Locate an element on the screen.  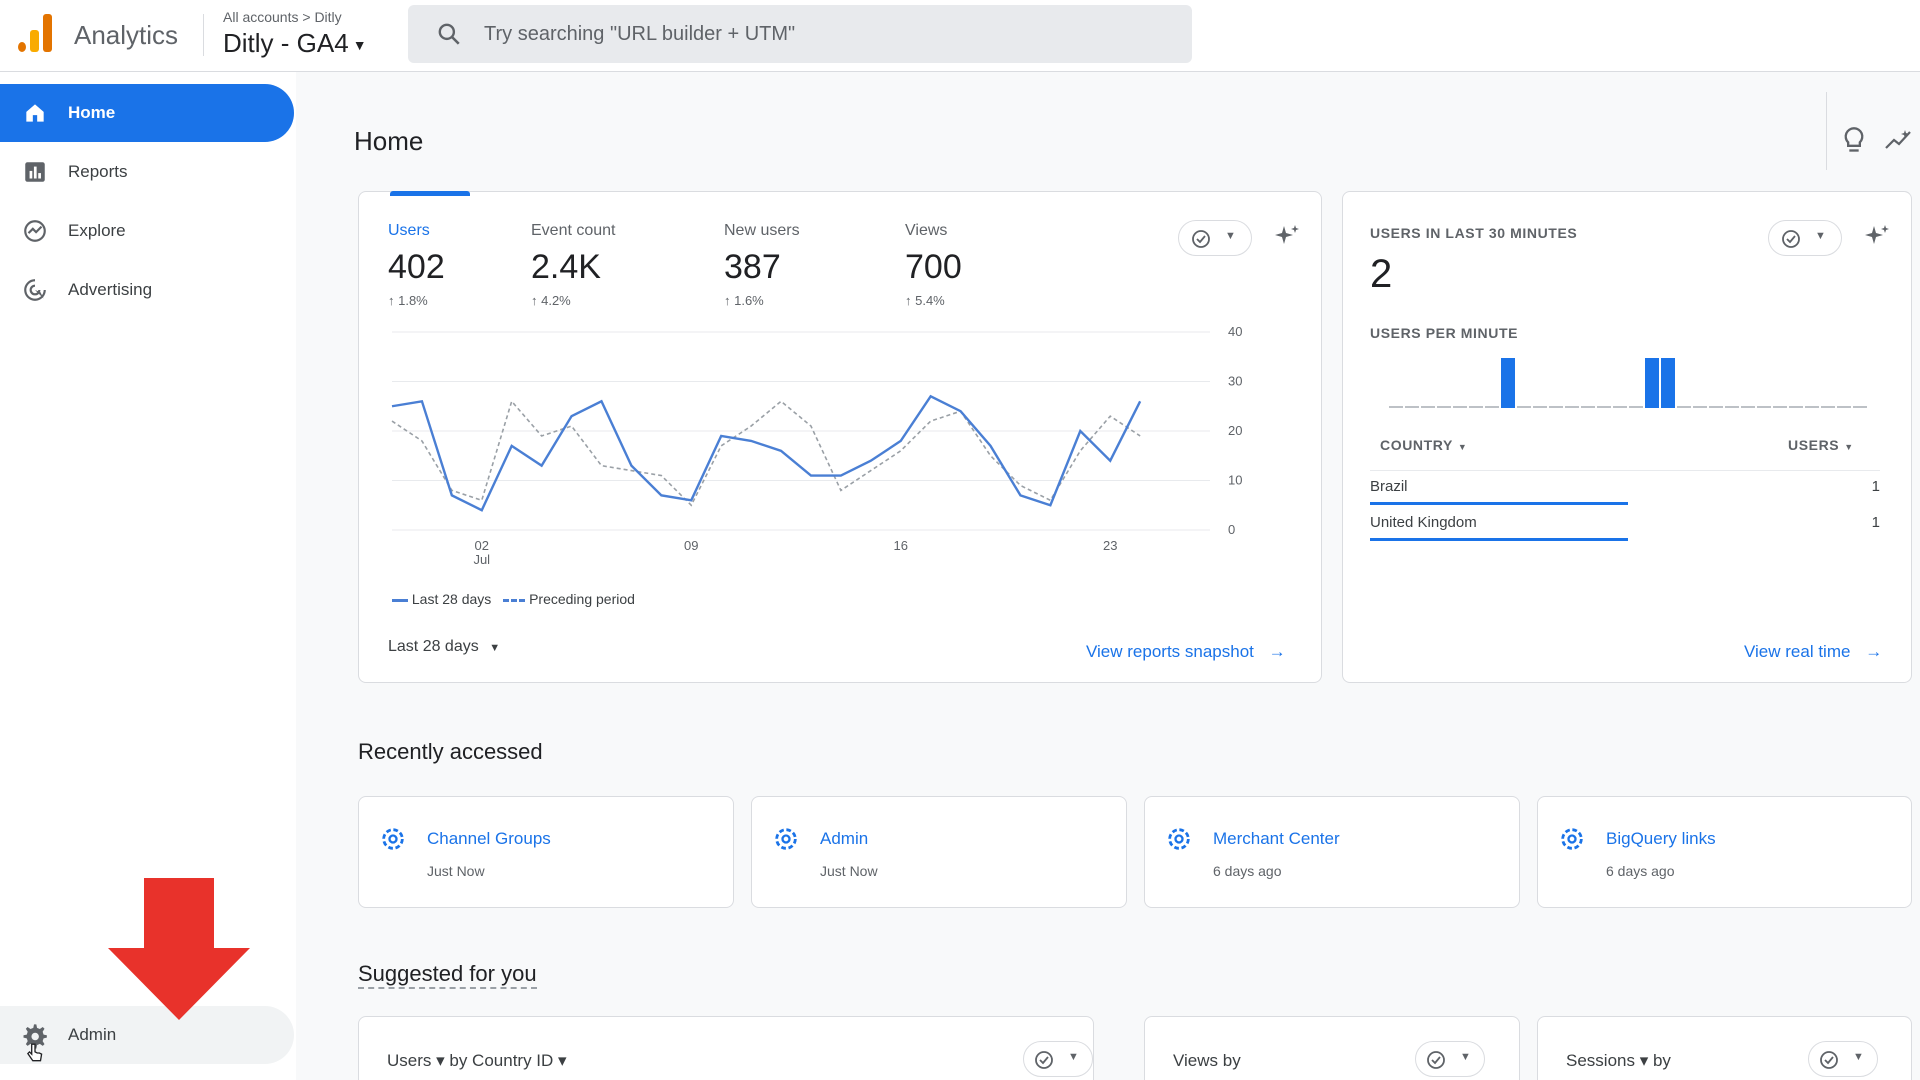
suggested-card-title: Users ▾ by Country ID ▾ is located at coordinates (477, 1061).